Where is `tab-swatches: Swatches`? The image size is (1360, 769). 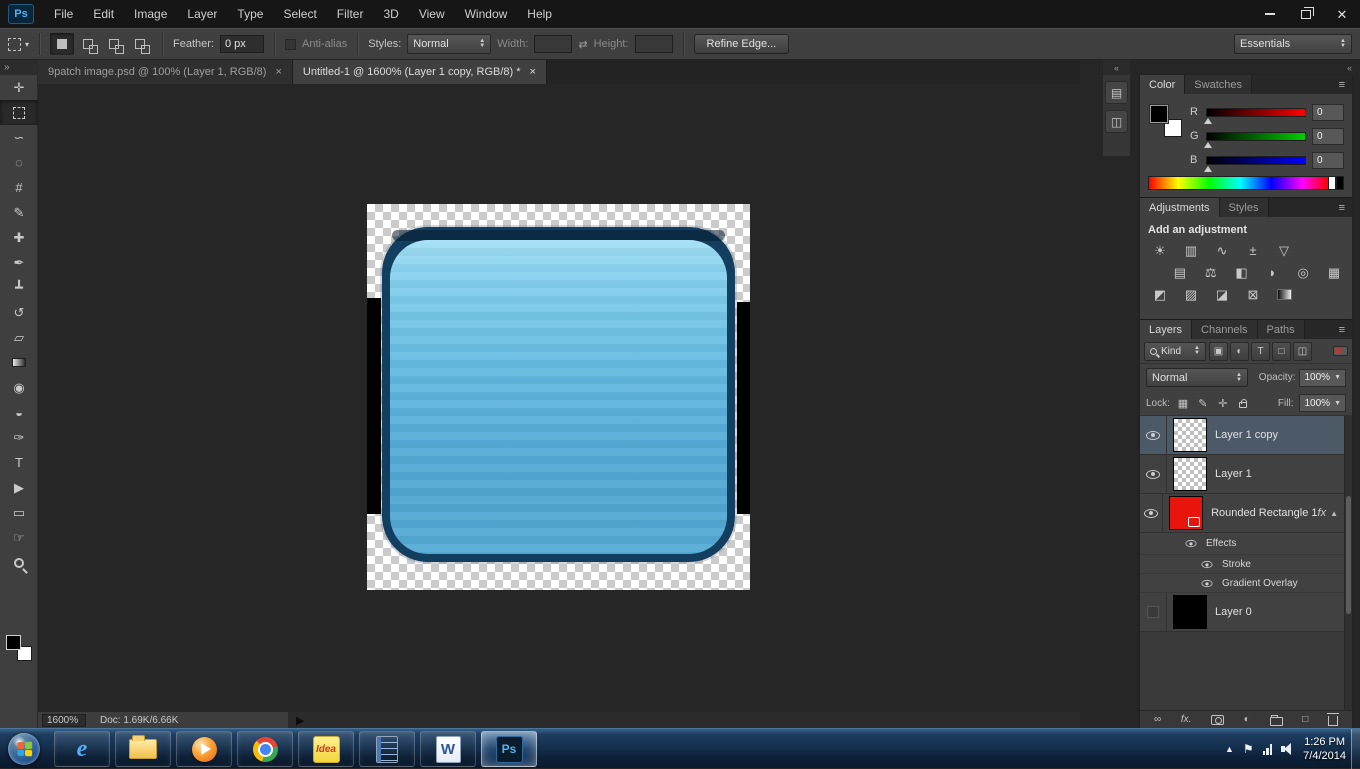 tab-swatches: Swatches is located at coordinates (1218, 84).